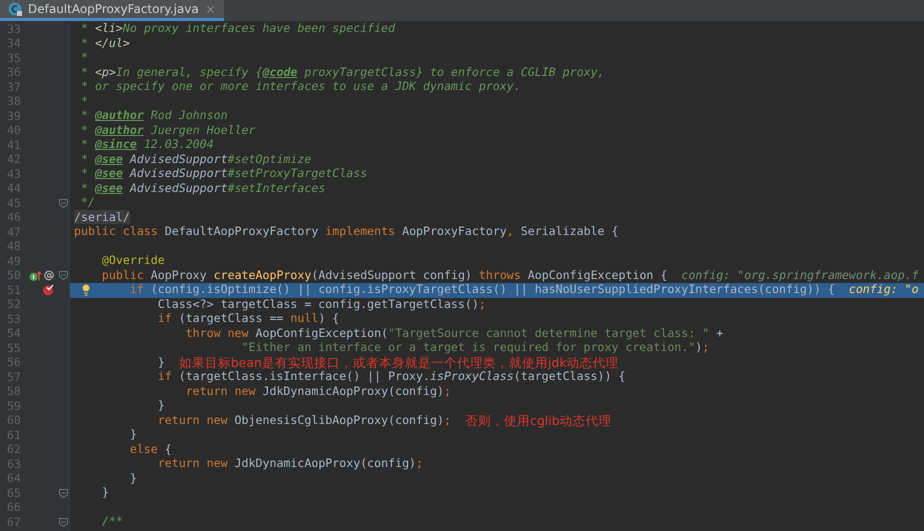  I want to click on code-line: * or specify one or more interfaces to use a JDK dynamic proxy., so click(300, 87).